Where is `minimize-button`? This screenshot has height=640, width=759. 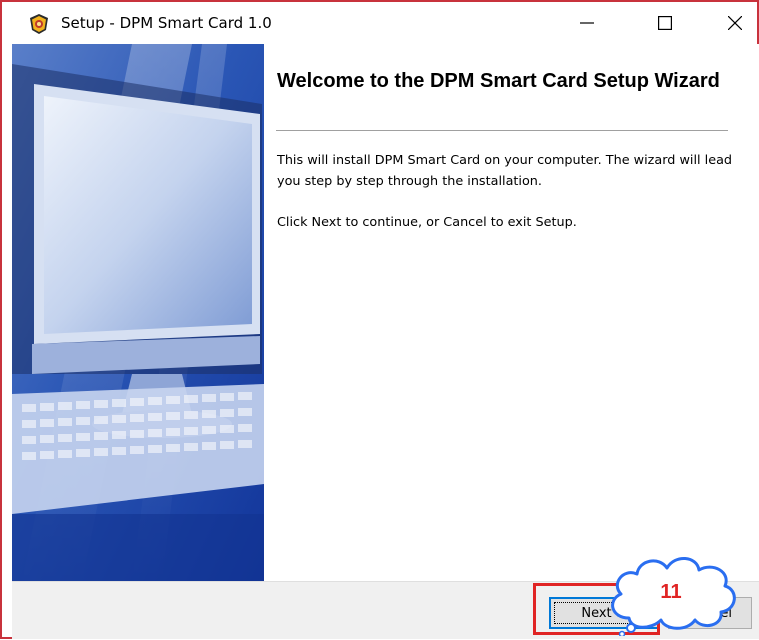
minimize-button is located at coordinates (587, 23).